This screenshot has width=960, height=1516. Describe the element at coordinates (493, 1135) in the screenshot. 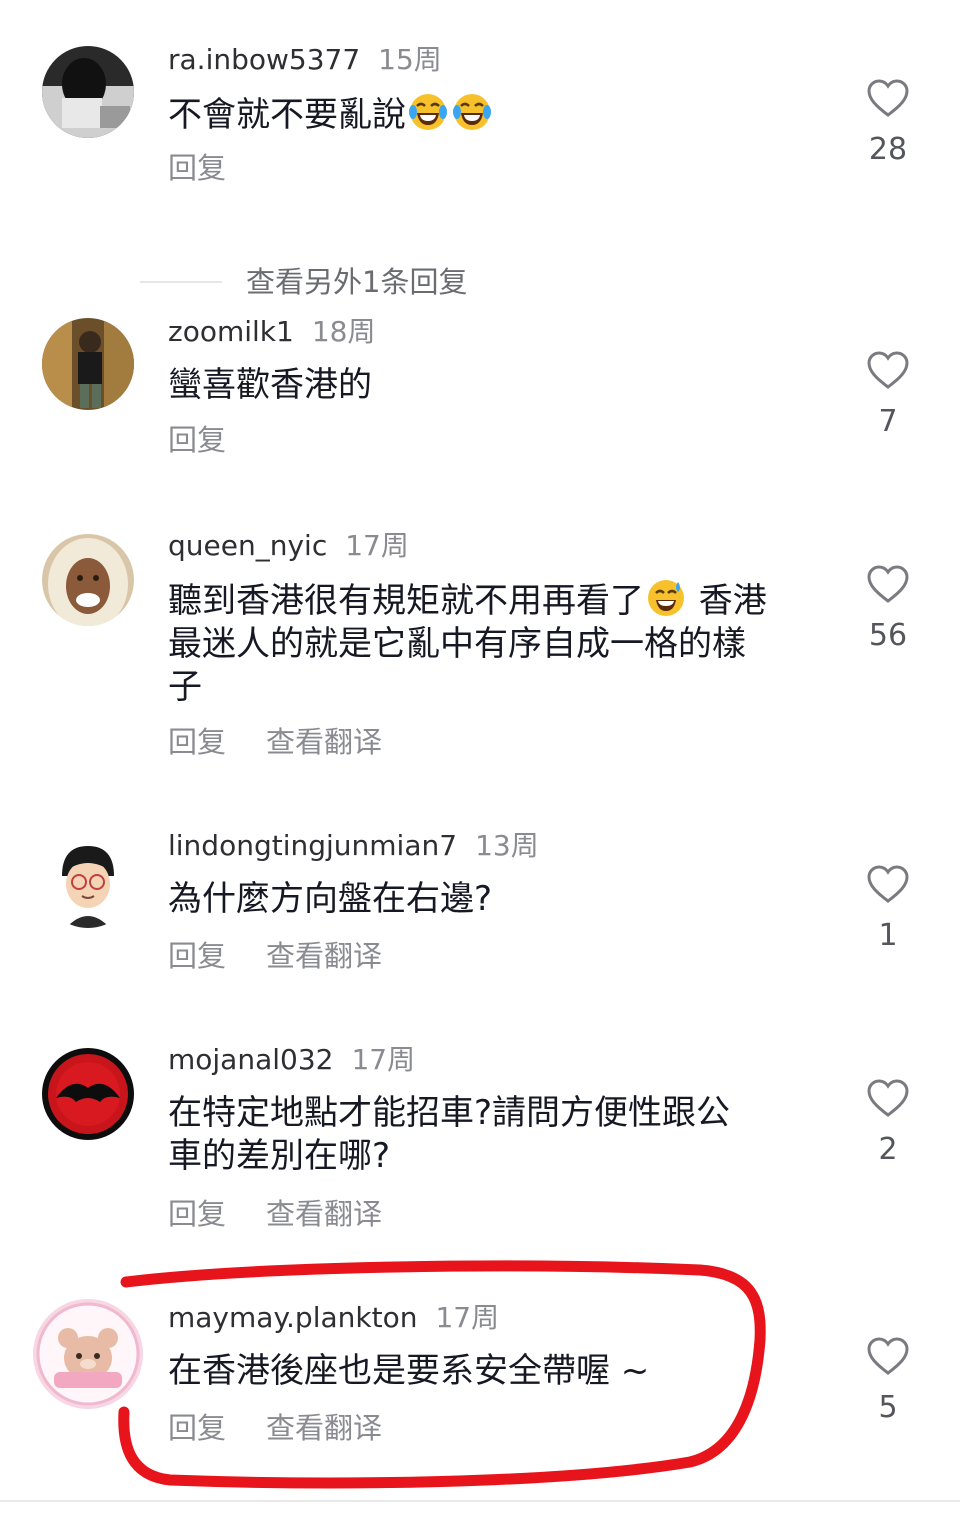

I see `comment-text: 在特定地點才能招車?請問方便性跟公 車的差別在哪?` at that location.